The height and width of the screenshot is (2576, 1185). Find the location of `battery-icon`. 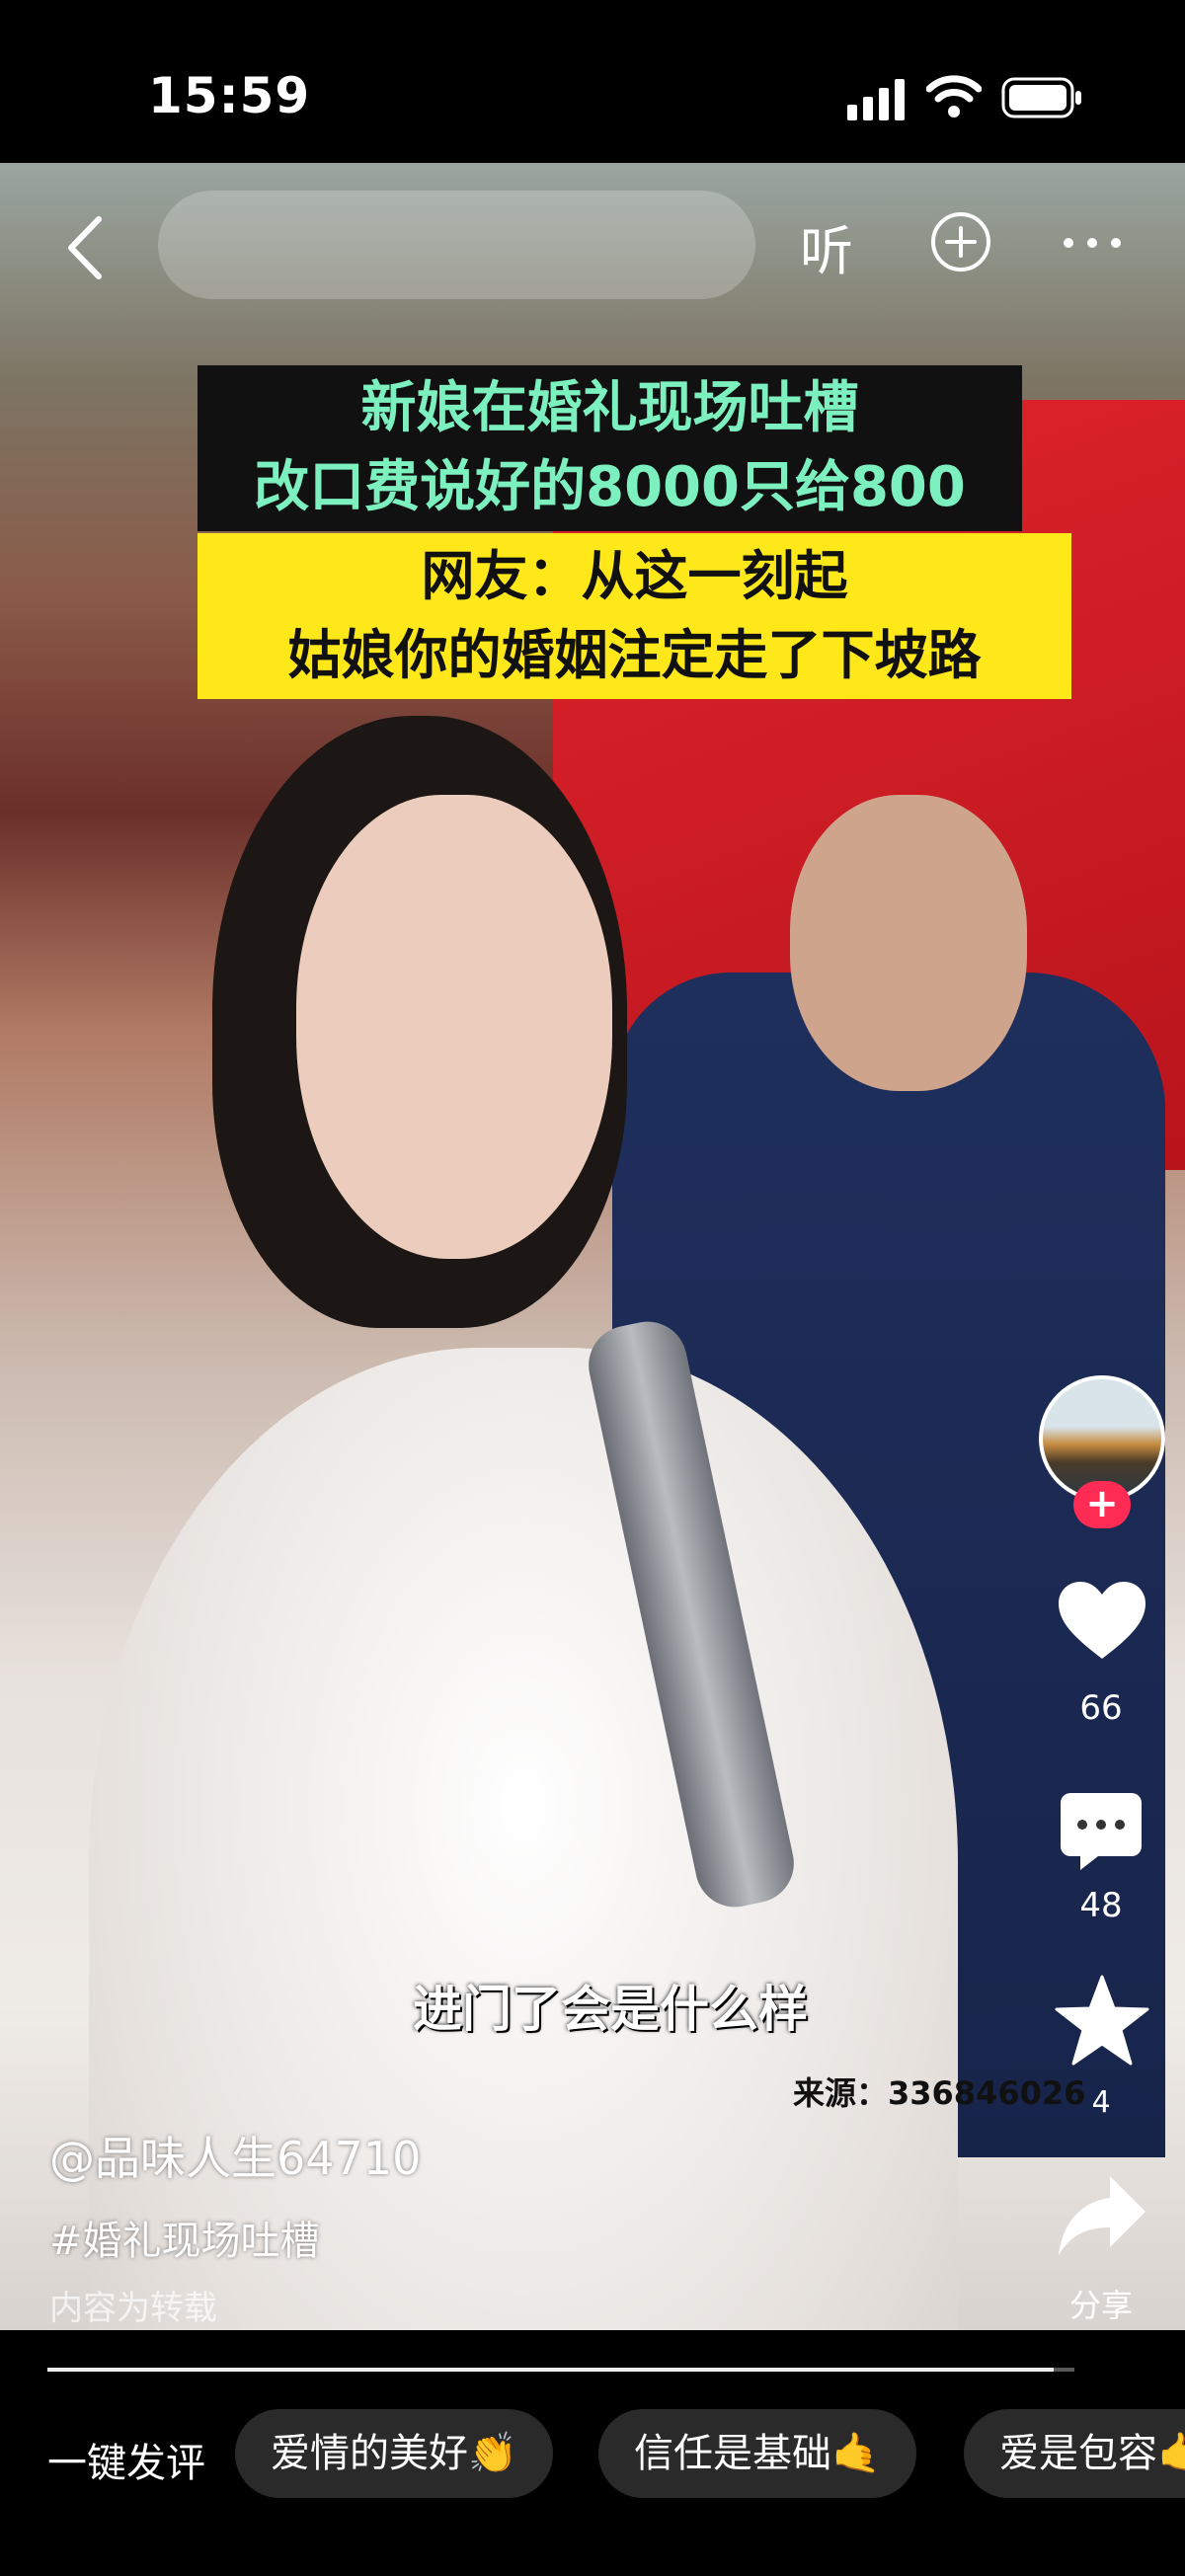

battery-icon is located at coordinates (1041, 97).